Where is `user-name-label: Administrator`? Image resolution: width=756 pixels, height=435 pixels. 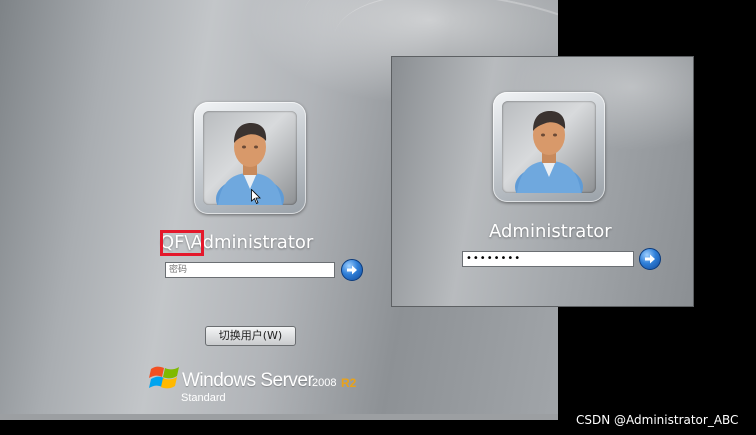 user-name-label: Administrator is located at coordinates (550, 231).